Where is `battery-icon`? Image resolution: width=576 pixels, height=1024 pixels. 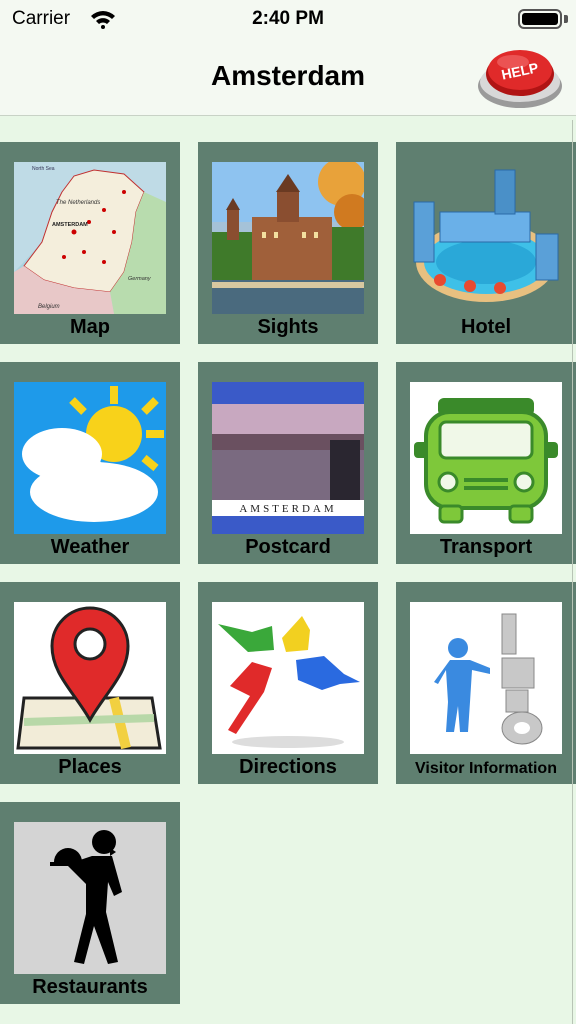 battery-icon is located at coordinates (540, 19).